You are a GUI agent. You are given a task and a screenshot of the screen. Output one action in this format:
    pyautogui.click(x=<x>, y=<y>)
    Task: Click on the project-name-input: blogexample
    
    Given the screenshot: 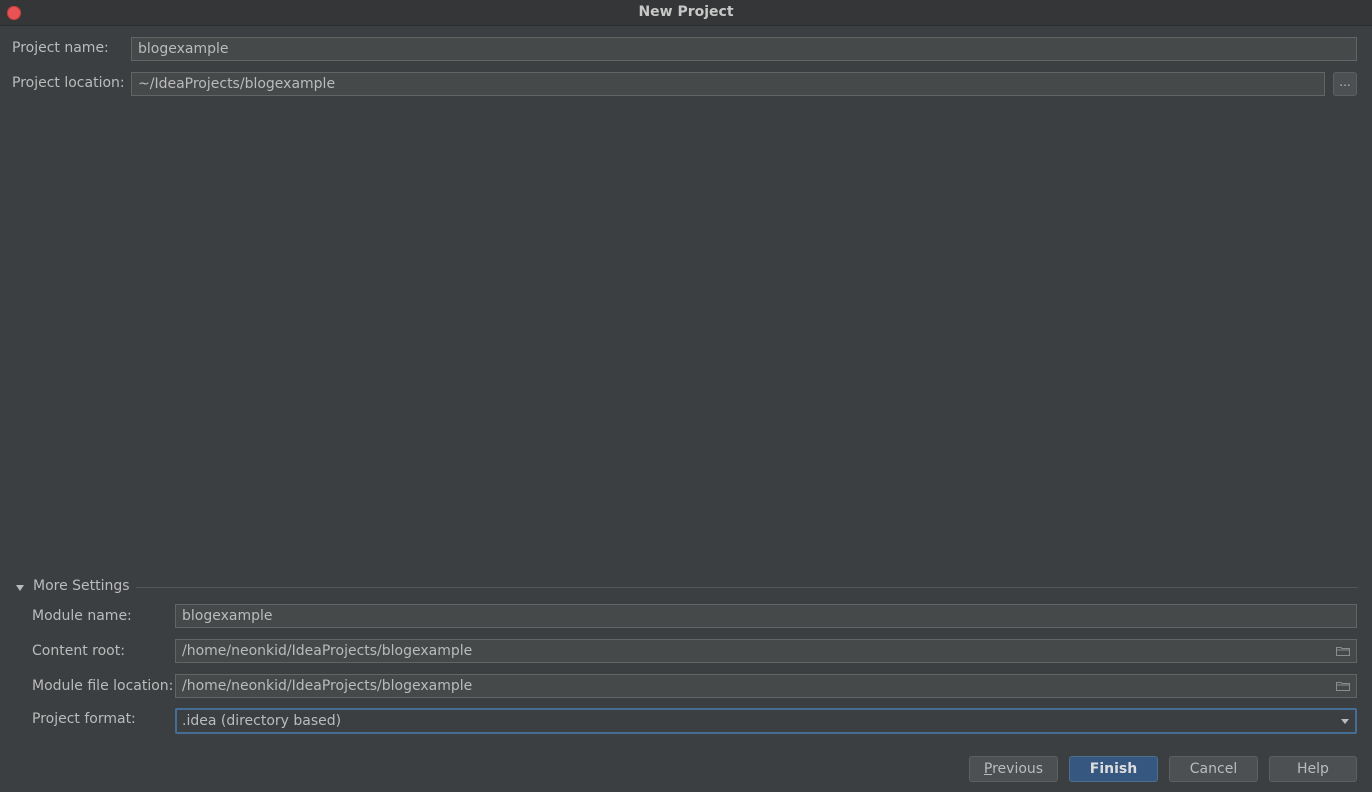 What is the action you would take?
    pyautogui.click(x=744, y=49)
    